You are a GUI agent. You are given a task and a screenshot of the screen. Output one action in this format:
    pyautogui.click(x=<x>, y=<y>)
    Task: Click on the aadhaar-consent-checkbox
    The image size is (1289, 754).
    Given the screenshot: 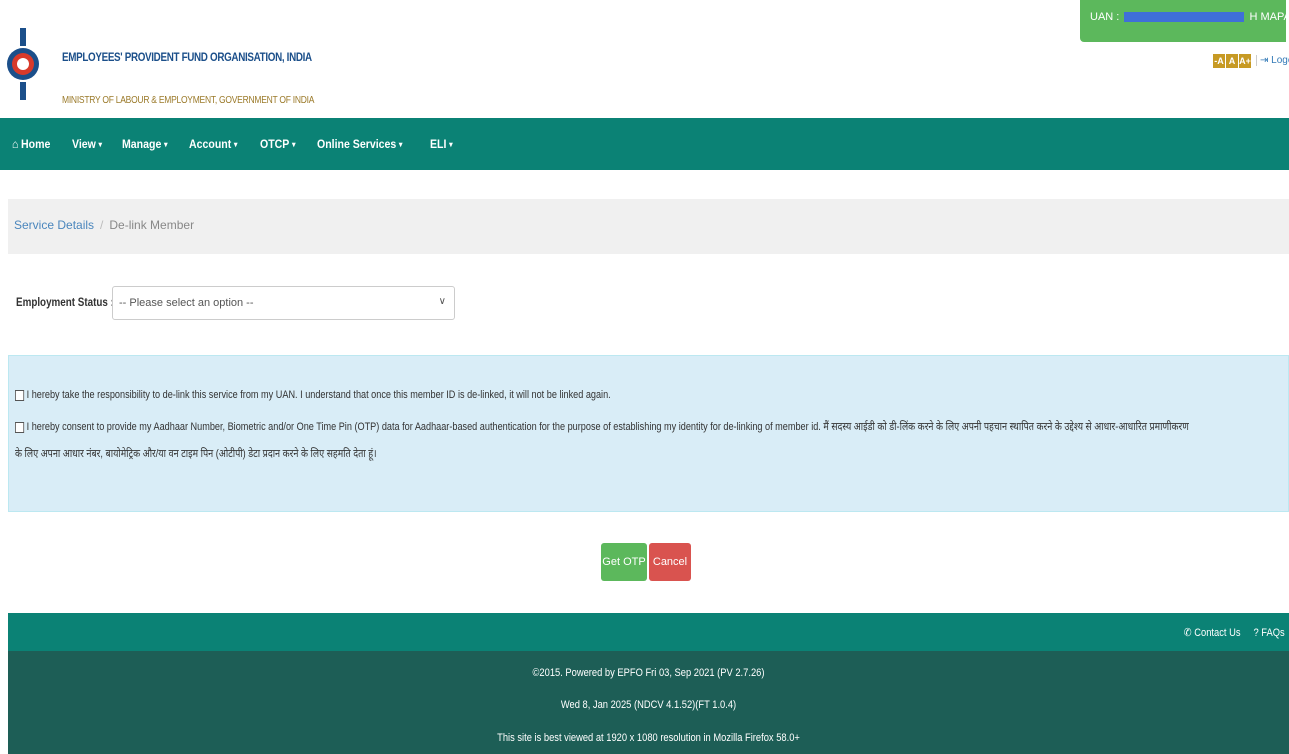 What is the action you would take?
    pyautogui.click(x=20, y=427)
    